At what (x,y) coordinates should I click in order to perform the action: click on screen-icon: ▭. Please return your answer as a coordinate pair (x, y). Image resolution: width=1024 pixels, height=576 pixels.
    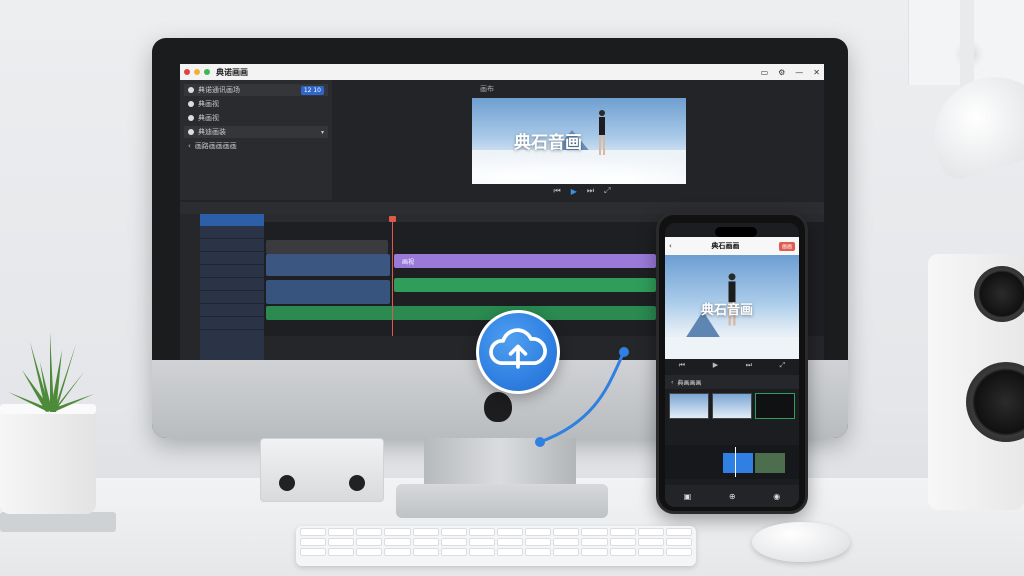
    Looking at the image, I should click on (765, 72).